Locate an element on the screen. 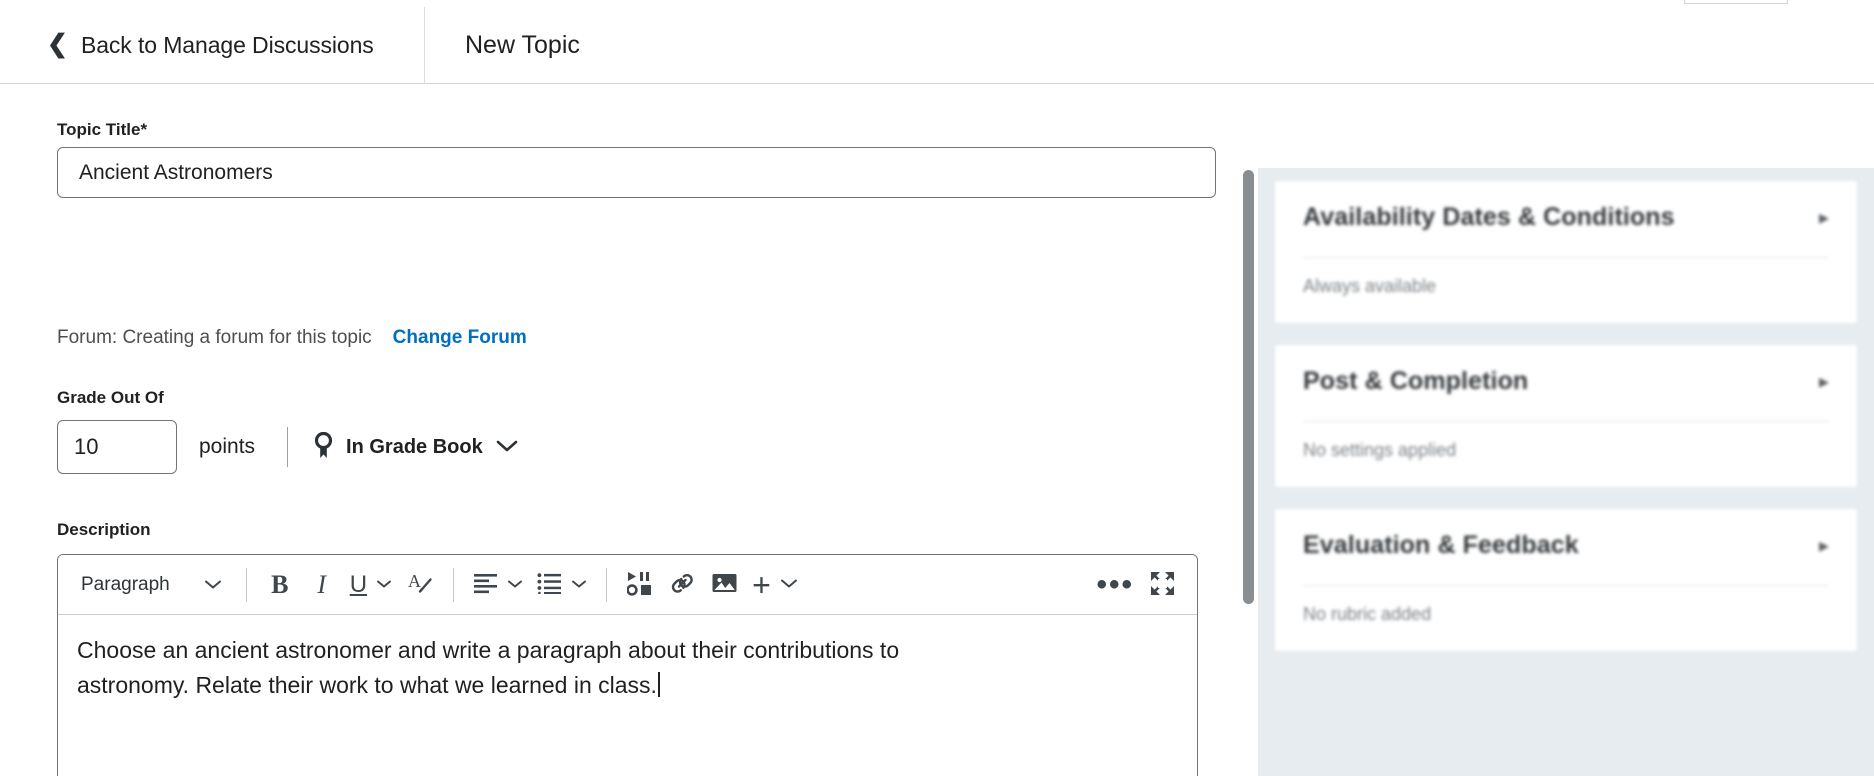  back-to-manage-discussions-link: ❮ Back to Manage Discussions is located at coordinates (210, 44).